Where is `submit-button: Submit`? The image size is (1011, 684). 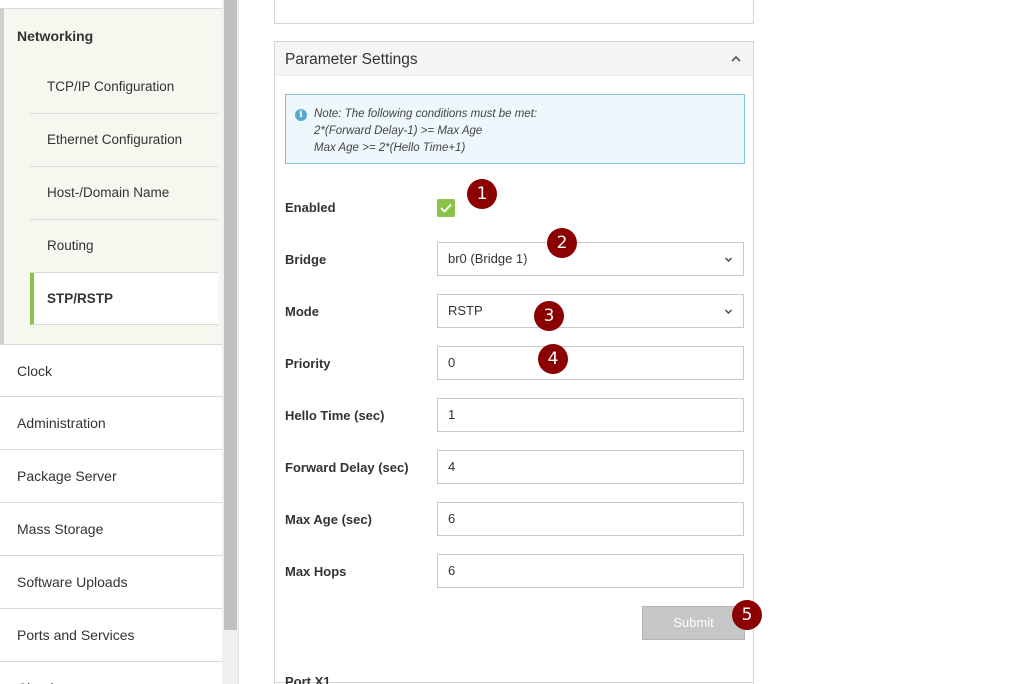
submit-button: Submit is located at coordinates (693, 623).